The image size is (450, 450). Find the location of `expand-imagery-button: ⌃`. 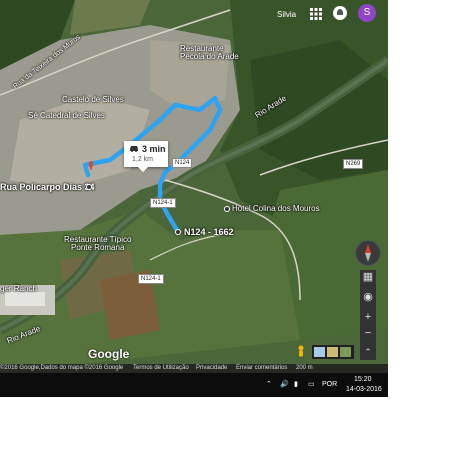

expand-imagery-button: ⌃ is located at coordinates (368, 352).